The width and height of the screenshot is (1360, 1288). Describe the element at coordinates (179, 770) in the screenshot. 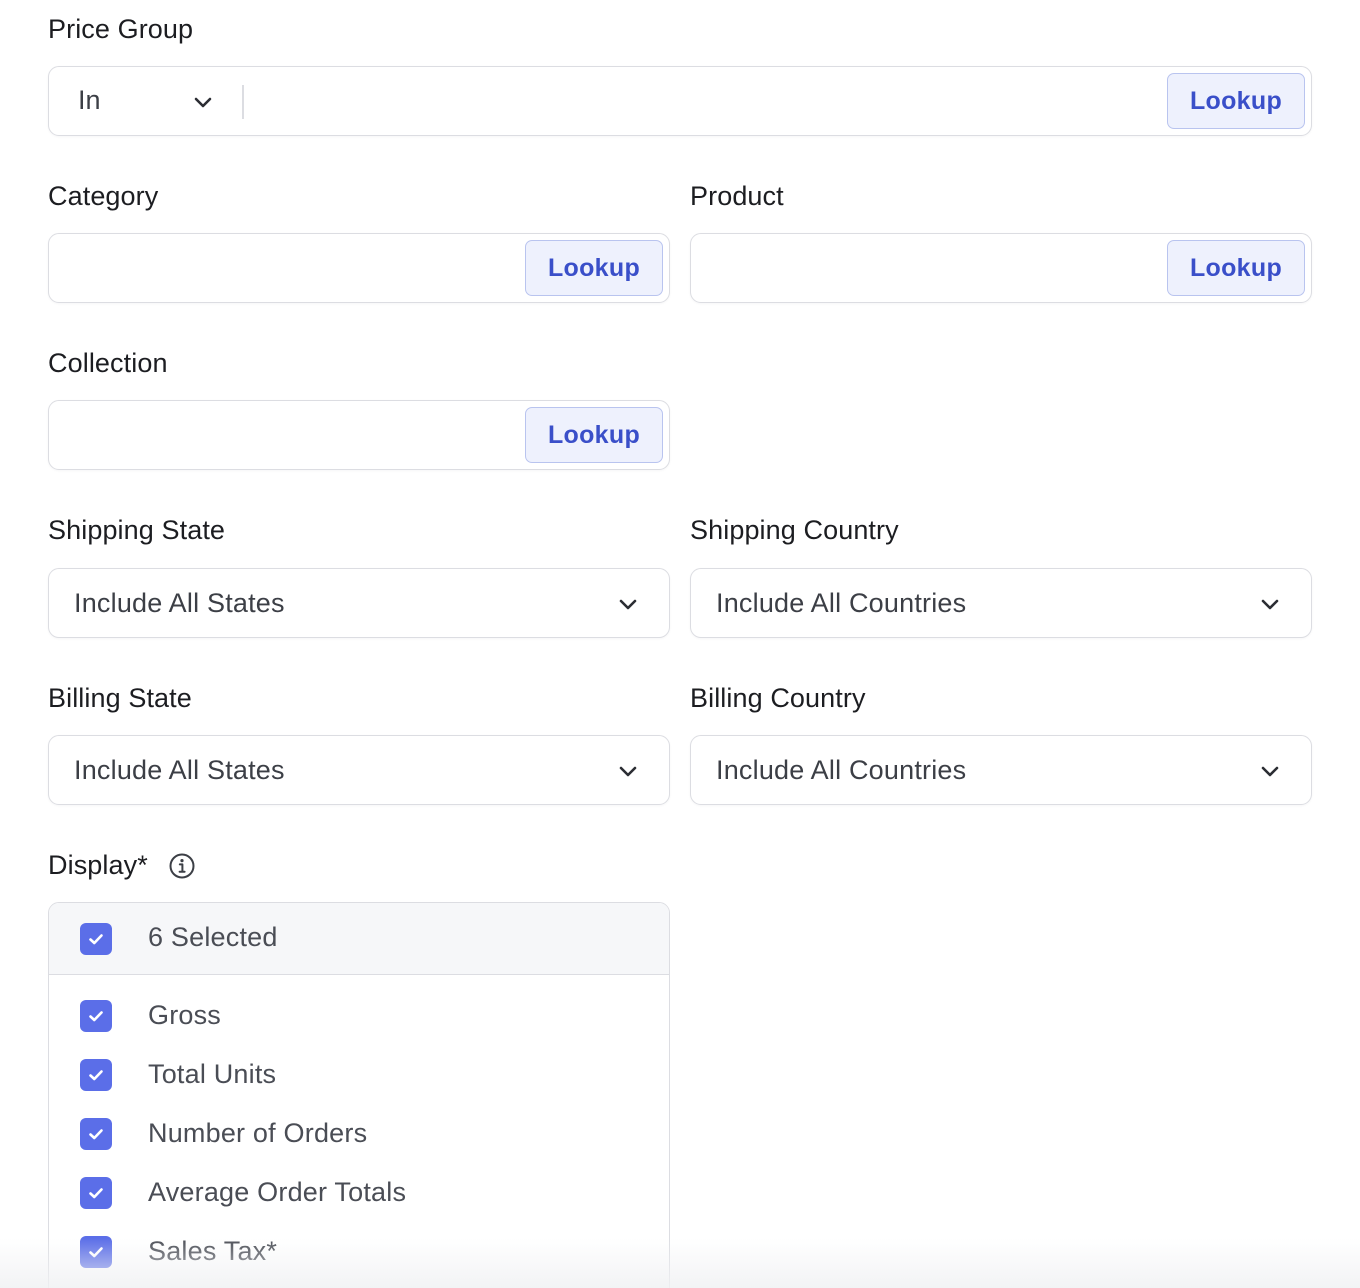

I see `billing-state-value: Include All States` at that location.